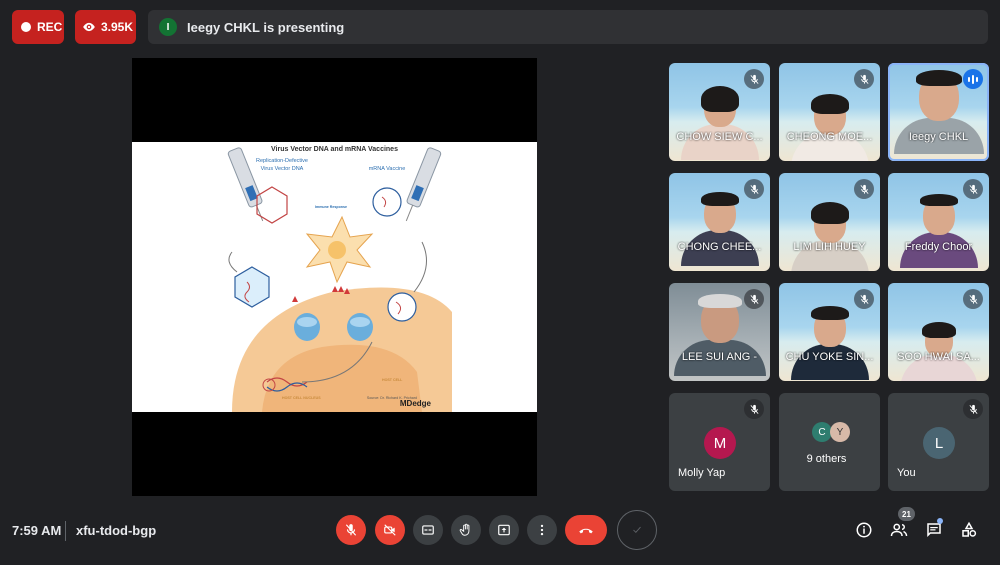 The width and height of the screenshot is (1000, 565). What do you see at coordinates (65, 531) in the screenshot?
I see `divider` at bounding box center [65, 531].